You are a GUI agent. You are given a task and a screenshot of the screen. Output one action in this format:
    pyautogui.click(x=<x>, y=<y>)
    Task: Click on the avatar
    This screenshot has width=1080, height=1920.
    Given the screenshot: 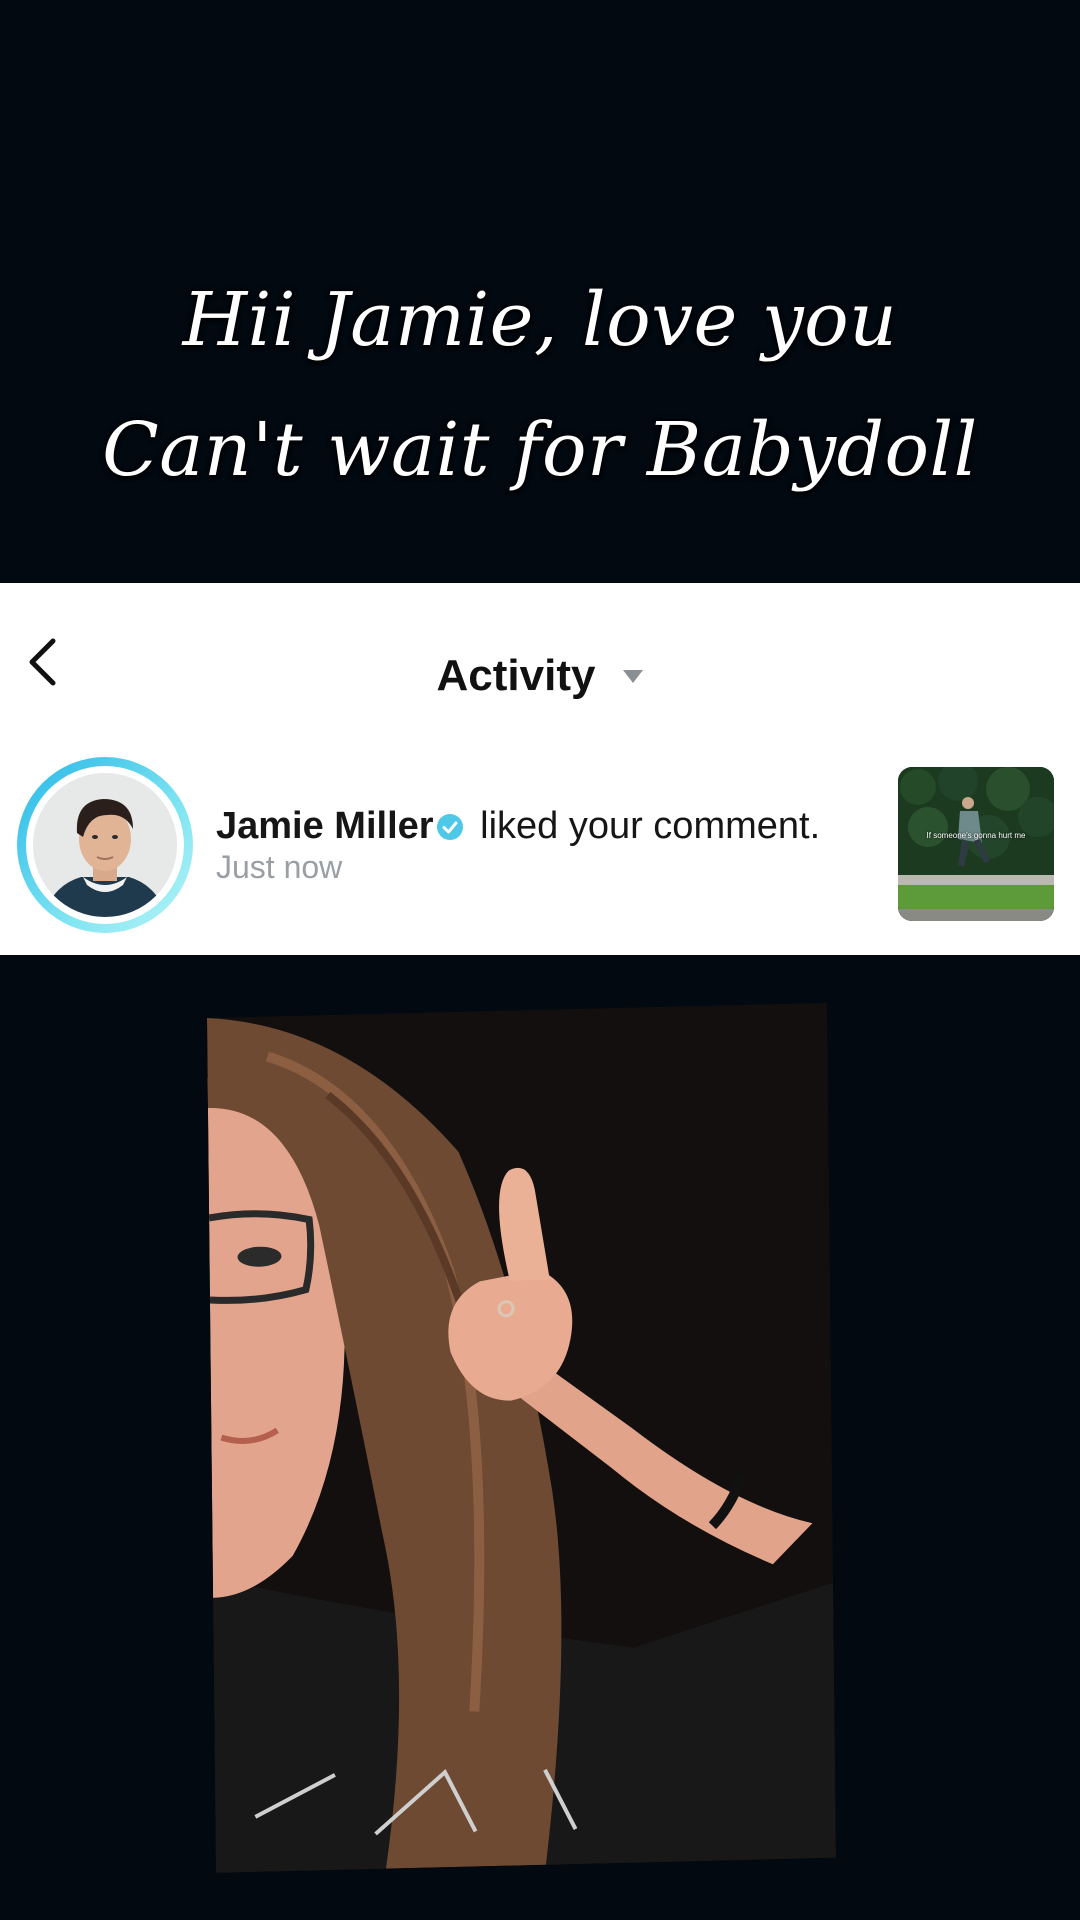 What is the action you would take?
    pyautogui.click(x=105, y=845)
    